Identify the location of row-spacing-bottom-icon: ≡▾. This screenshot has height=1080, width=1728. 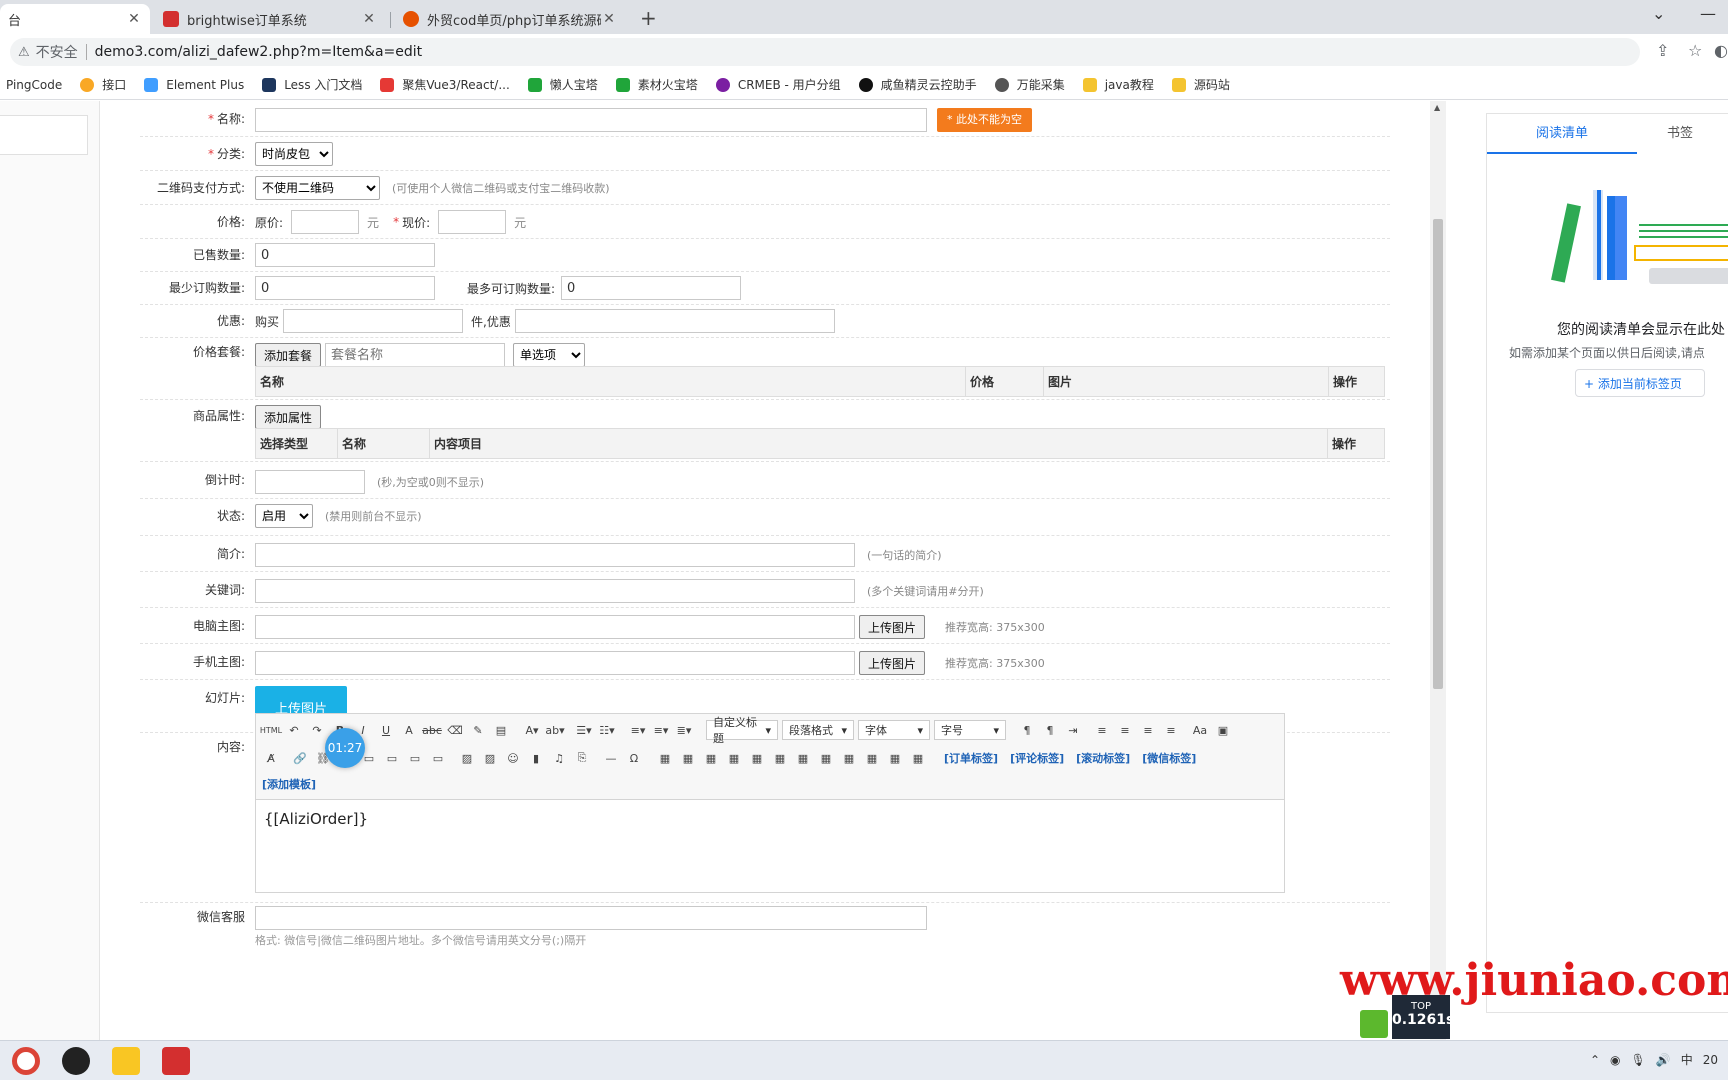
(661, 730).